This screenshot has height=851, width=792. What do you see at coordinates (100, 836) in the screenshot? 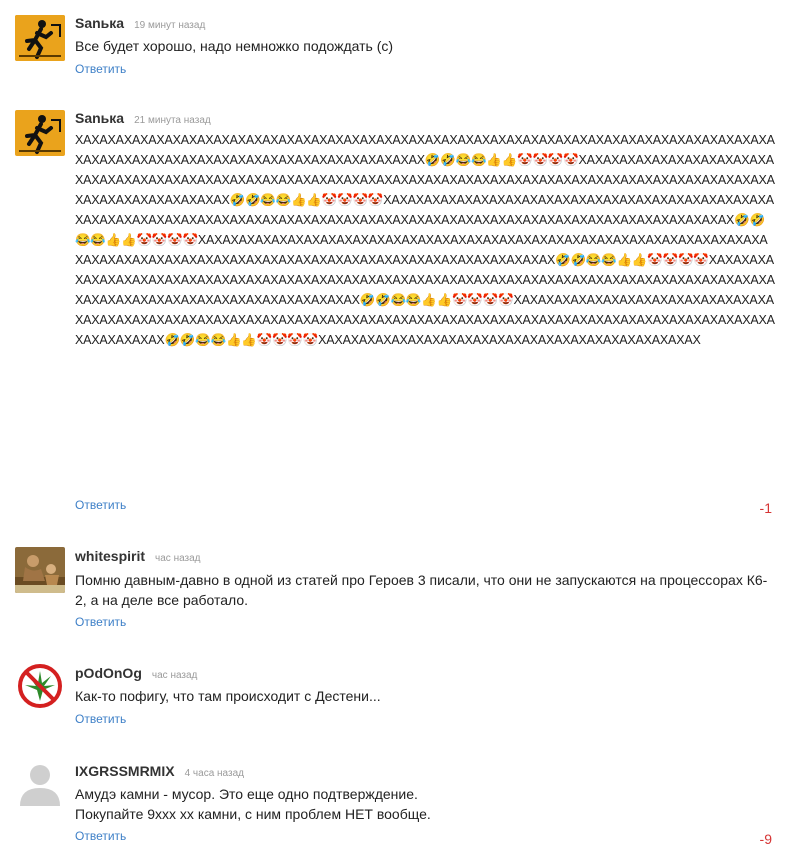
I see `reply-link: Ответить` at bounding box center [100, 836].